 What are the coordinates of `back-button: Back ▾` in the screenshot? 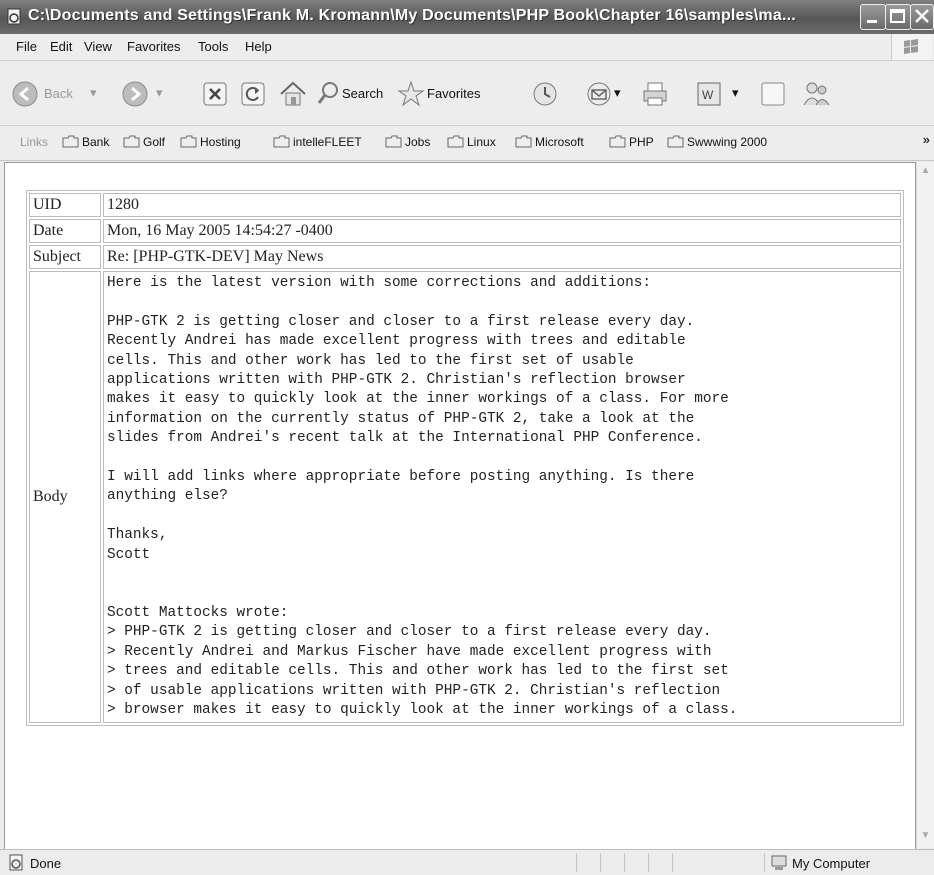 It's located at (60, 94).